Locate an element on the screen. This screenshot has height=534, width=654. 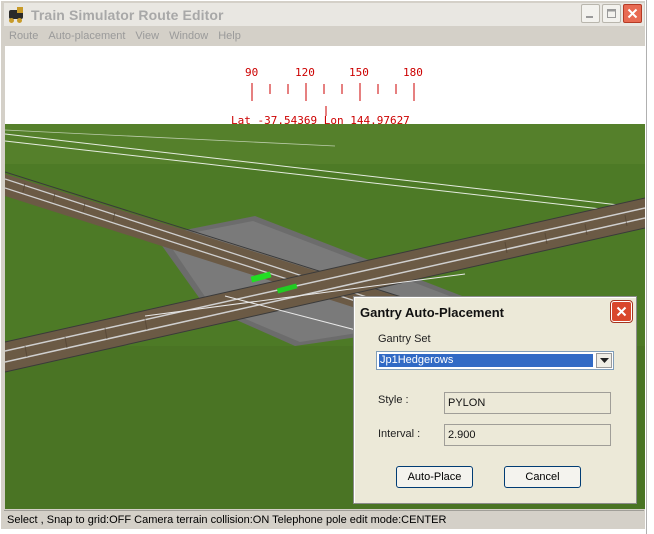
menu-route: Route is located at coordinates (23, 36).